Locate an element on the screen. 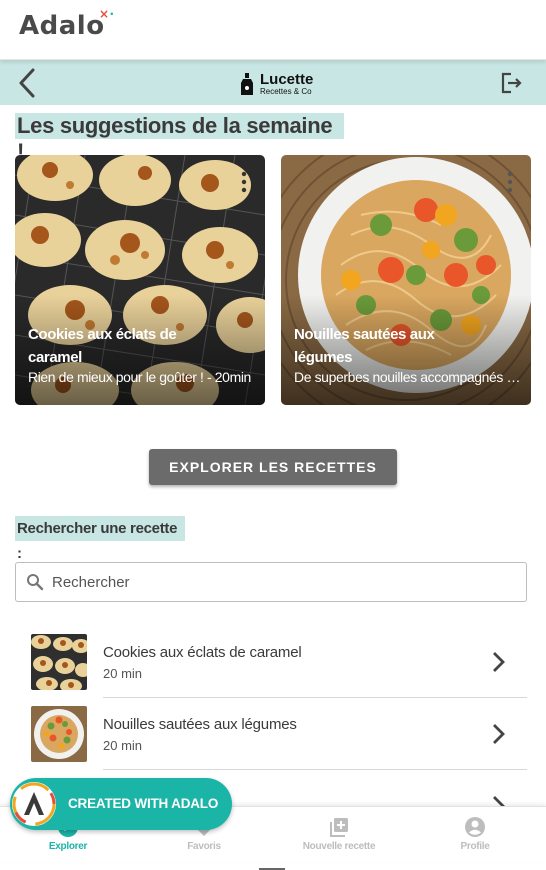 This screenshot has width=546, height=870. account-circle-icon is located at coordinates (475, 827).